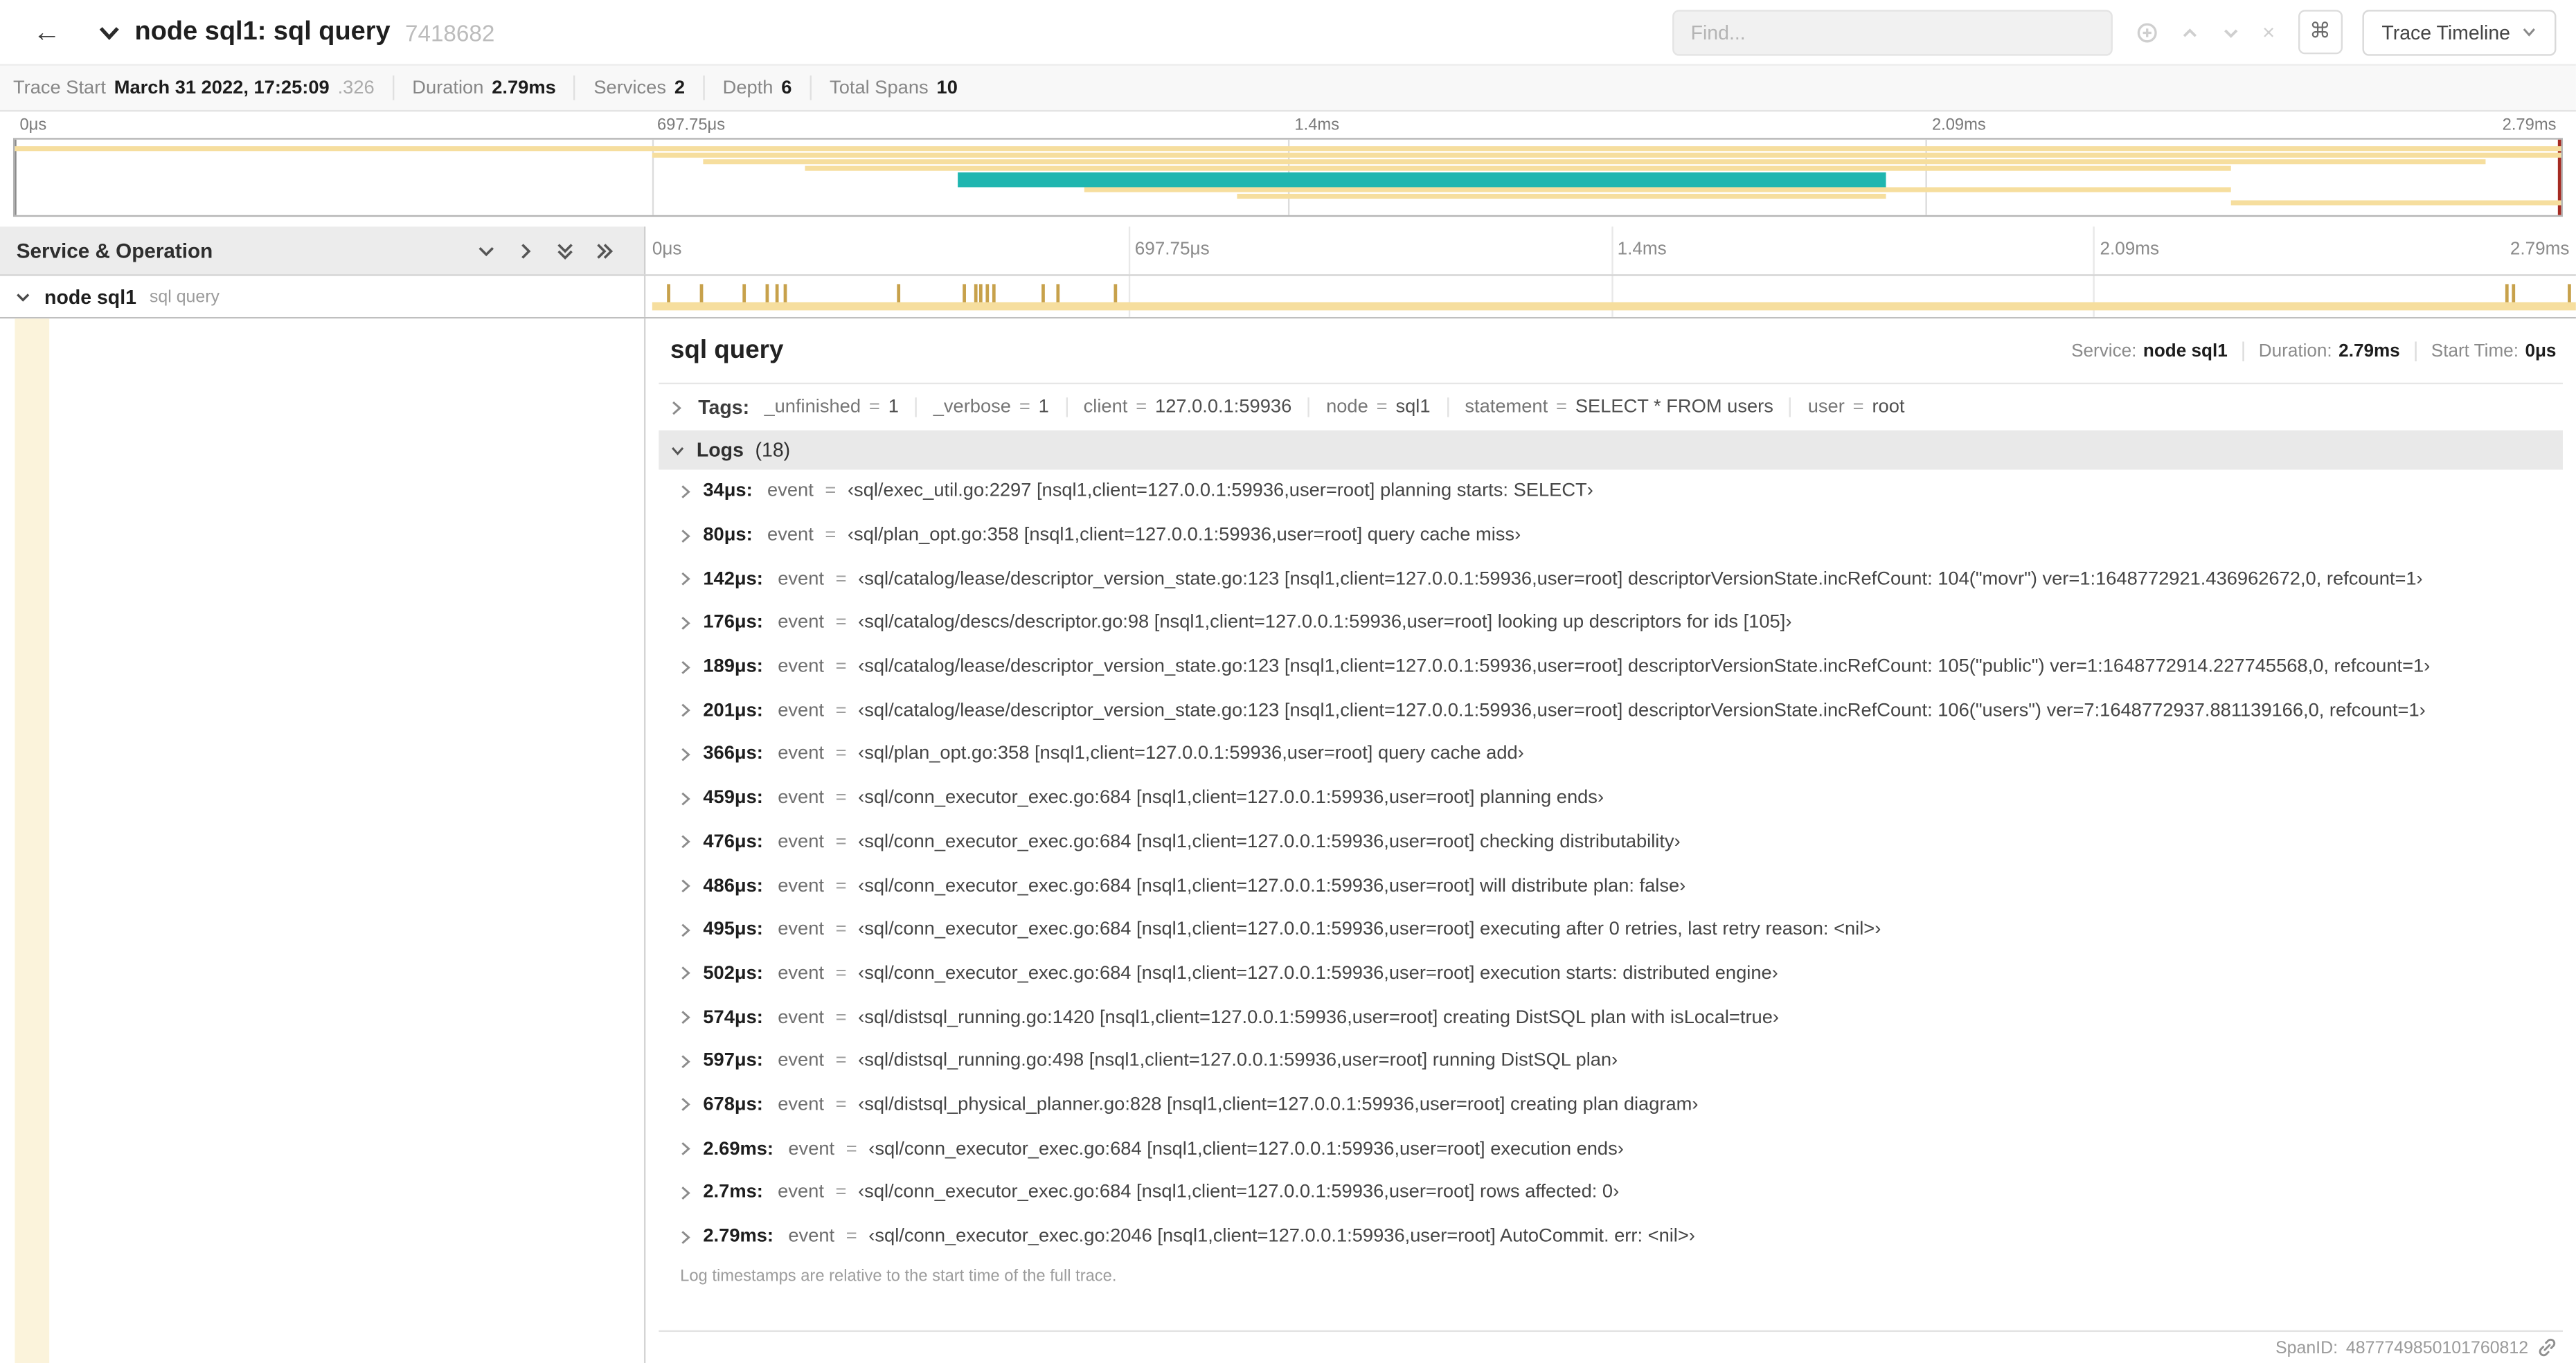 Image resolution: width=2576 pixels, height=1363 pixels. What do you see at coordinates (2320, 32) in the screenshot?
I see `keyboard-shortcuts-button: ⌘` at bounding box center [2320, 32].